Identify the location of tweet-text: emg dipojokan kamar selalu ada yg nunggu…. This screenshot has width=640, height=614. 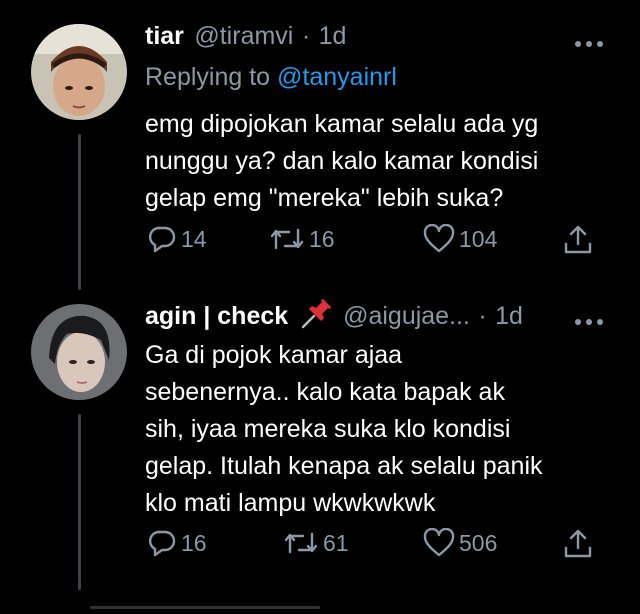
(380, 161).